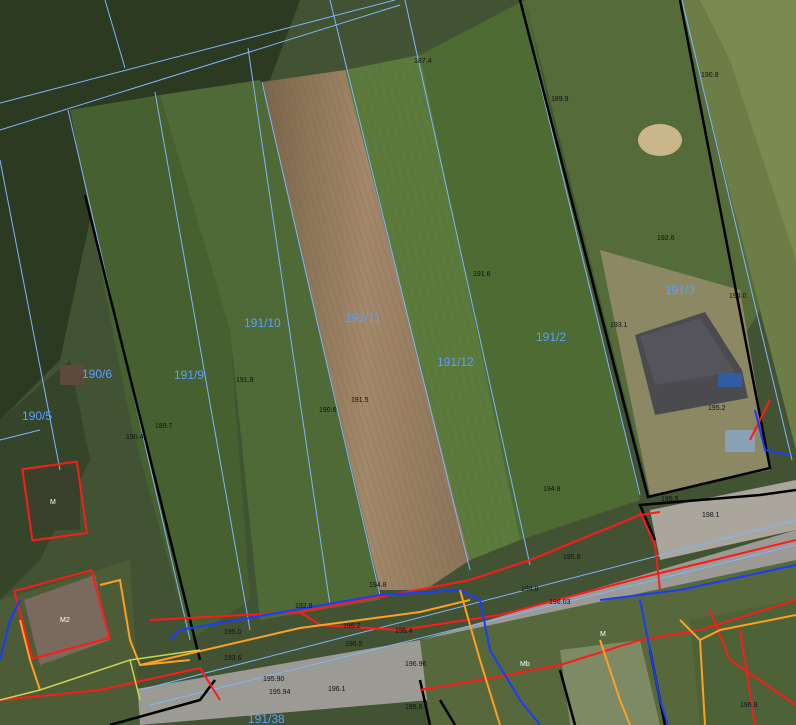  Describe the element at coordinates (730, 380) in the screenshot. I see `address-badge` at that location.